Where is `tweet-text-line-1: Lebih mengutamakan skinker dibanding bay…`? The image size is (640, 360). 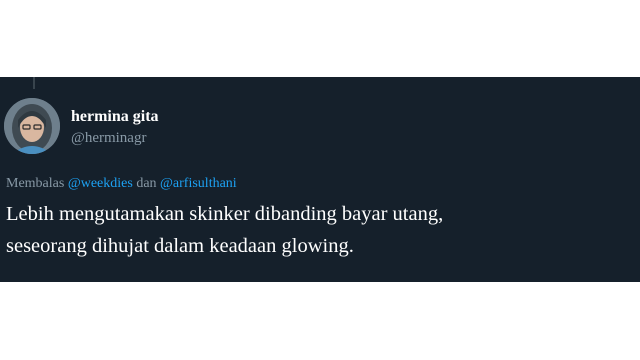
tweet-text-line-1: Lebih mengutamakan skinker dibanding bay… is located at coordinates (225, 214).